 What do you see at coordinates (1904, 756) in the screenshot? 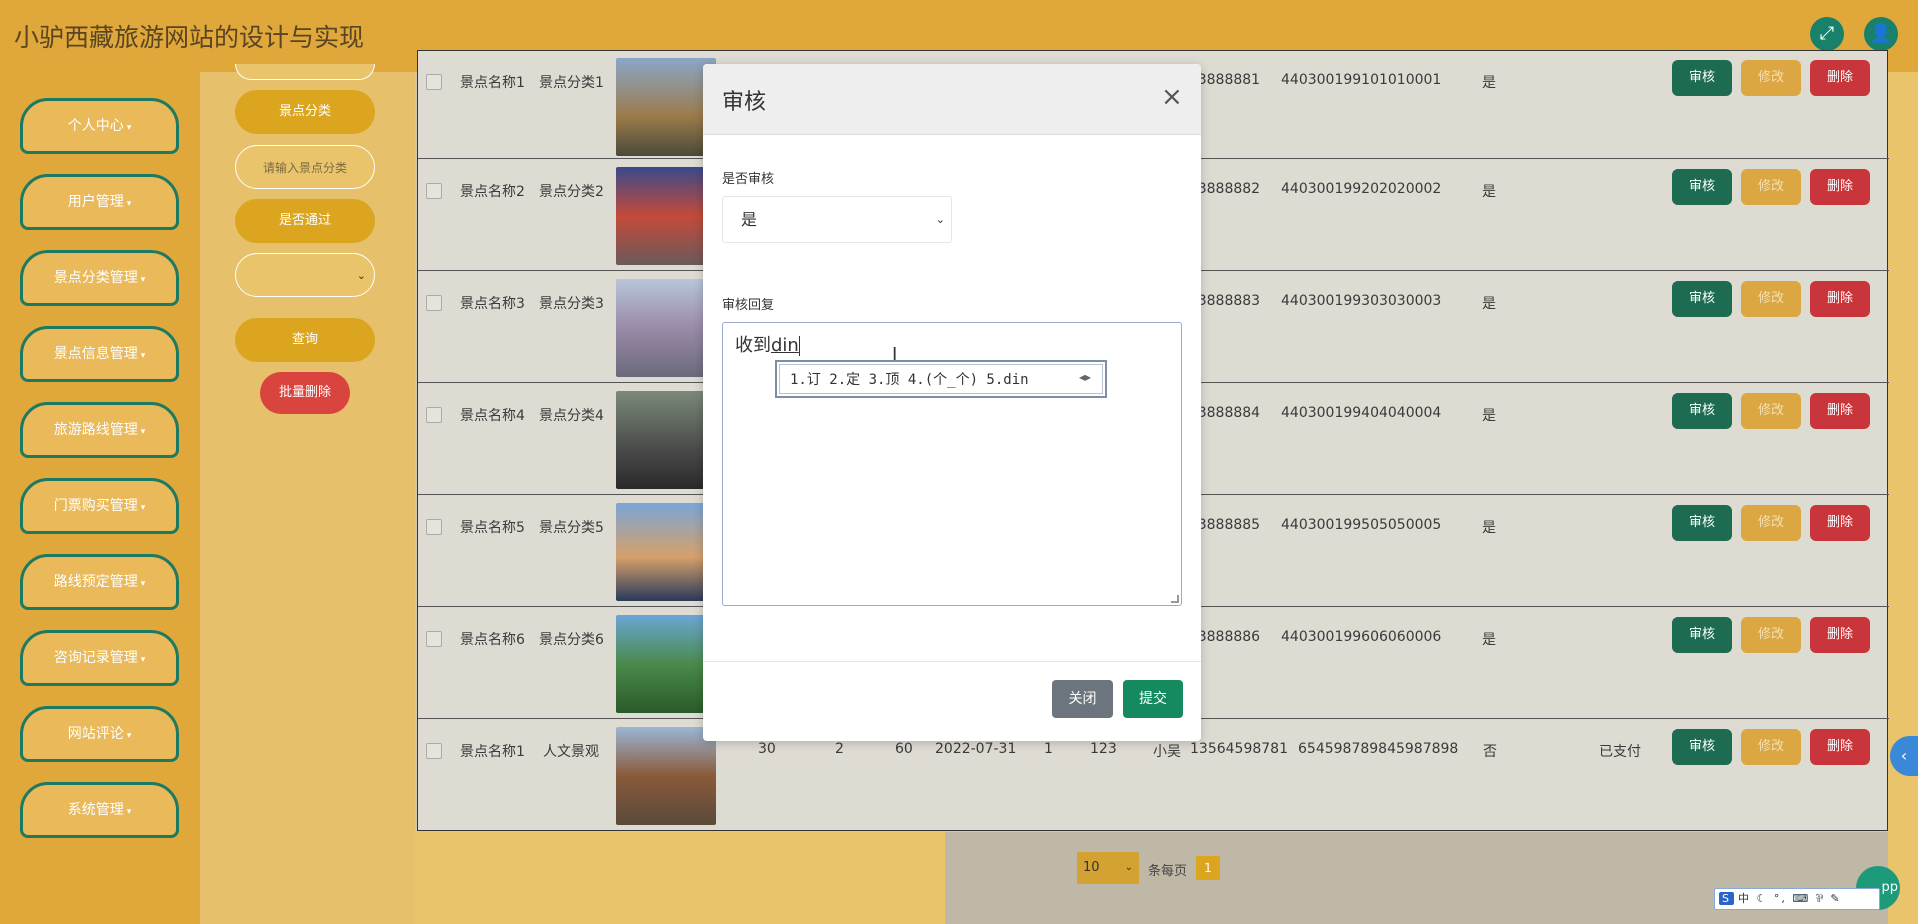
I see `collapse-icon: ‹` at bounding box center [1904, 756].